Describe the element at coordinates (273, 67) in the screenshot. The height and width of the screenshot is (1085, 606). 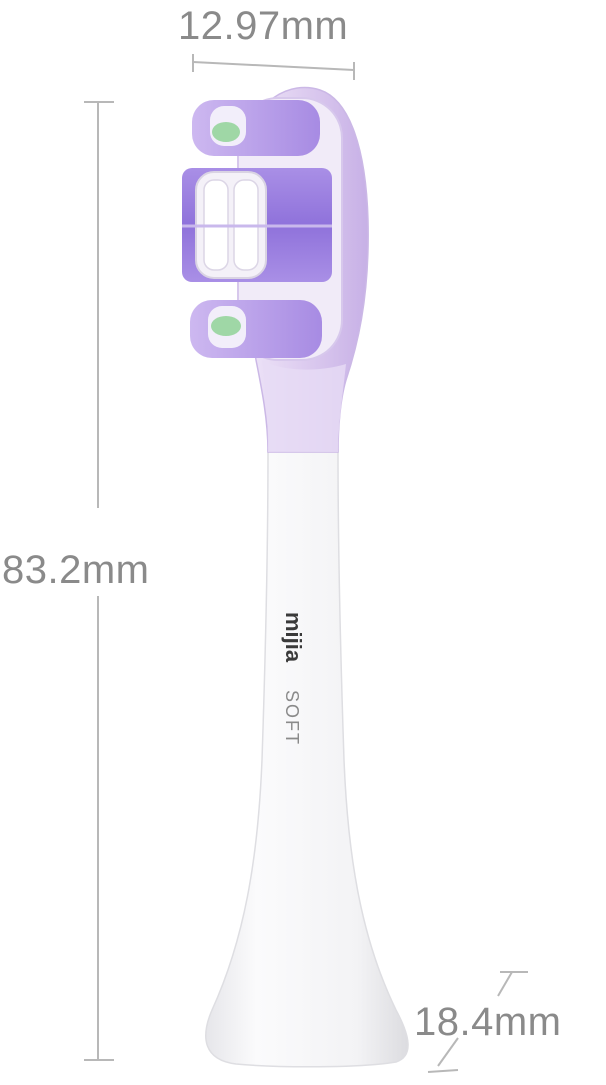
I see `width-dimension-line` at that location.